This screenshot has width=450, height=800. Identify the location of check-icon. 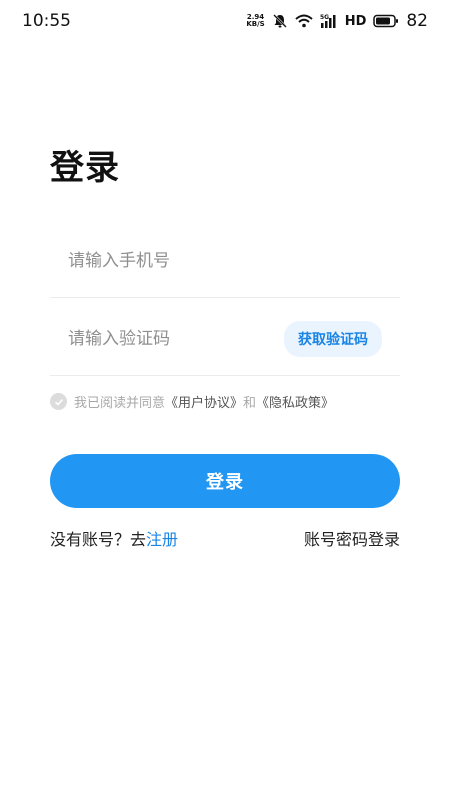
(58, 402).